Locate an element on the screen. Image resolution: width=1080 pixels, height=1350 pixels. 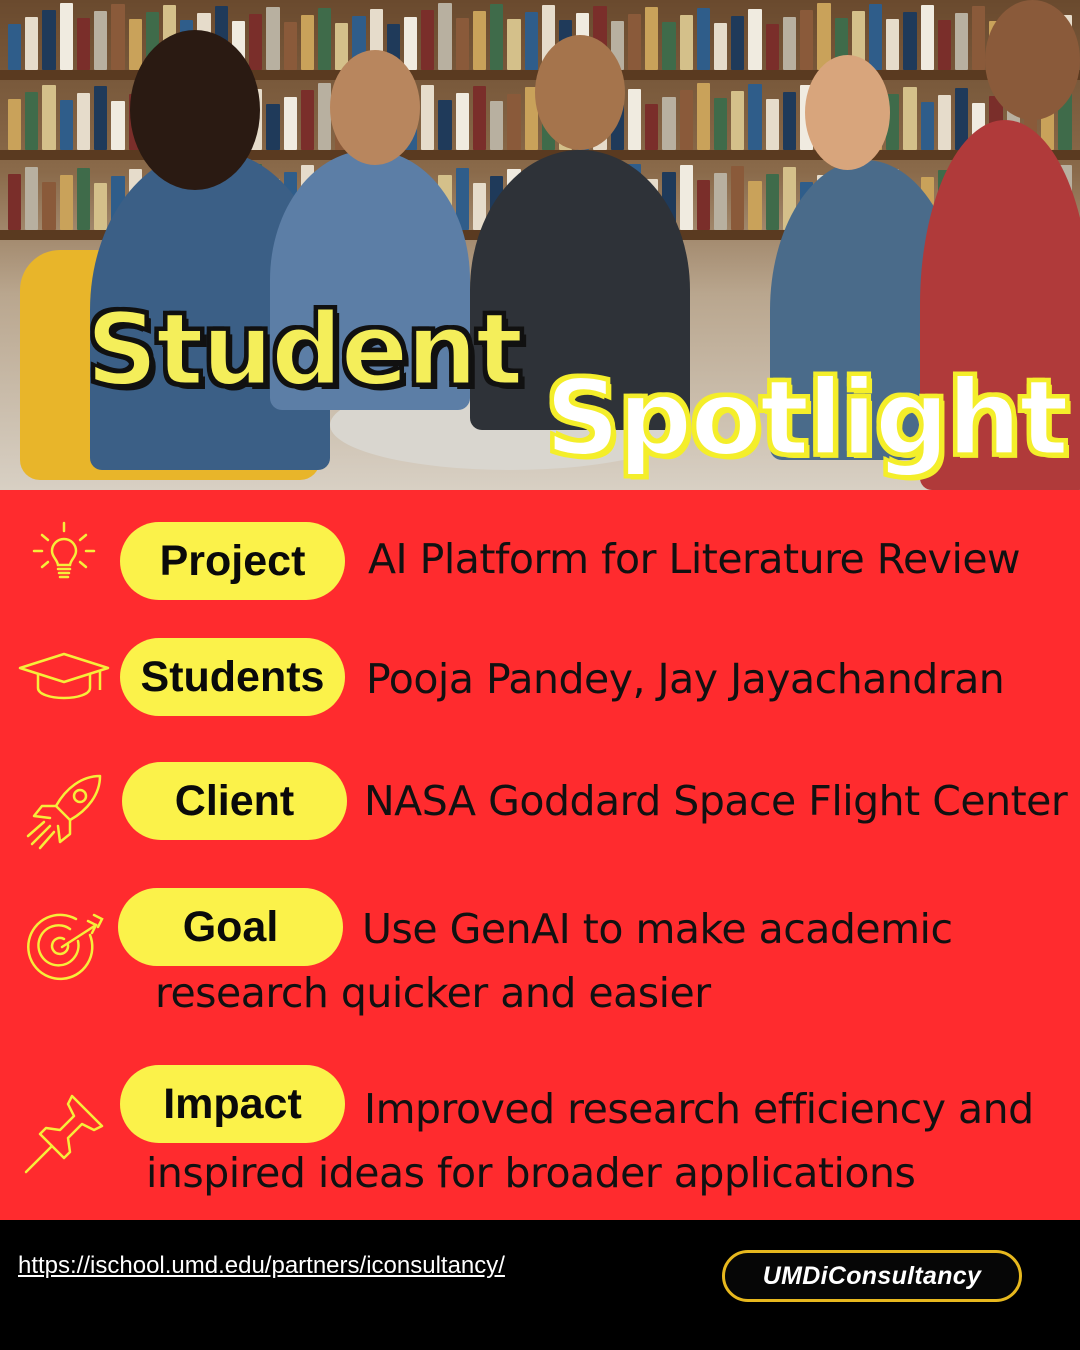
impact-label: Impact is located at coordinates (232, 1104).